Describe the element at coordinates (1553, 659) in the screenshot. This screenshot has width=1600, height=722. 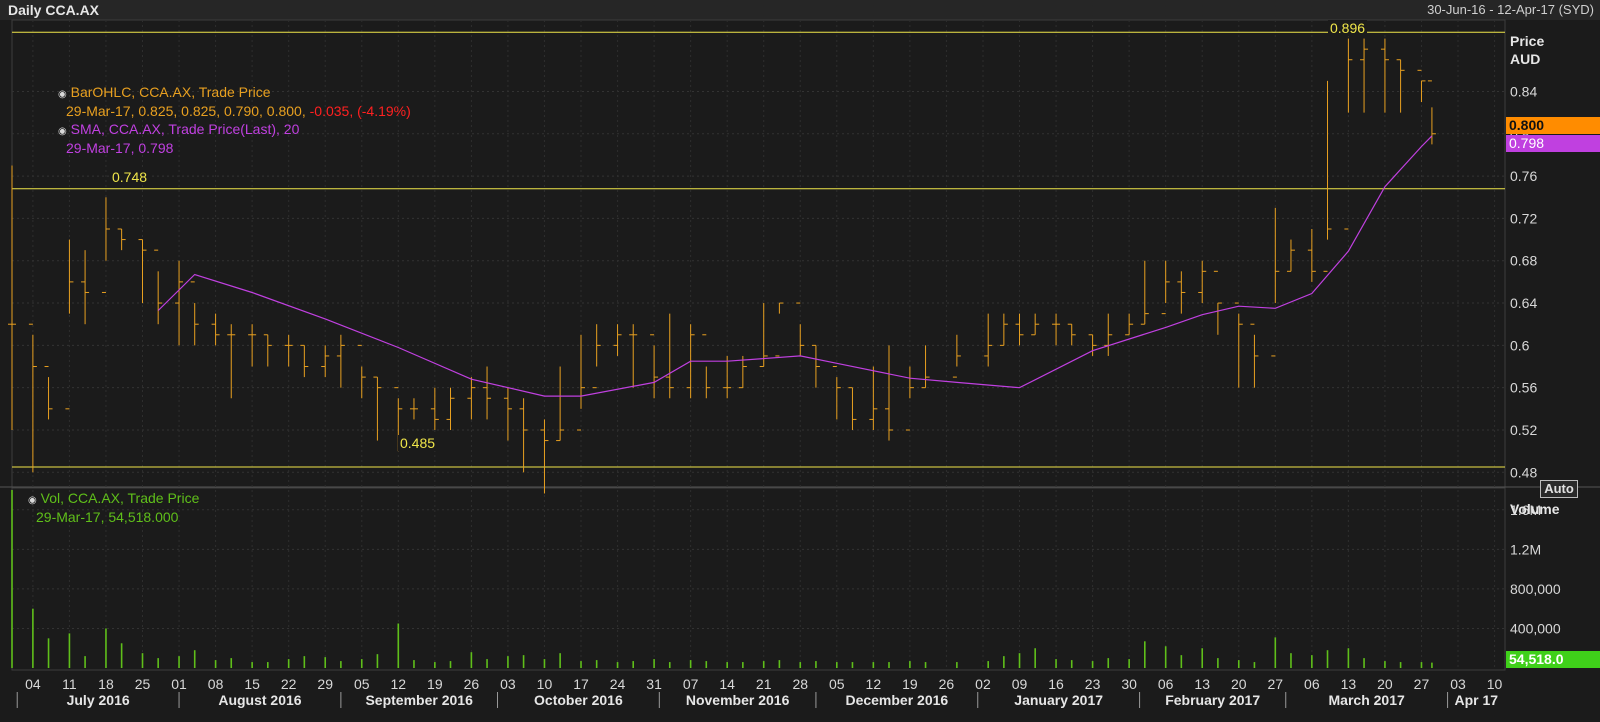
I see `last-volume-tag: 54,518.0` at that location.